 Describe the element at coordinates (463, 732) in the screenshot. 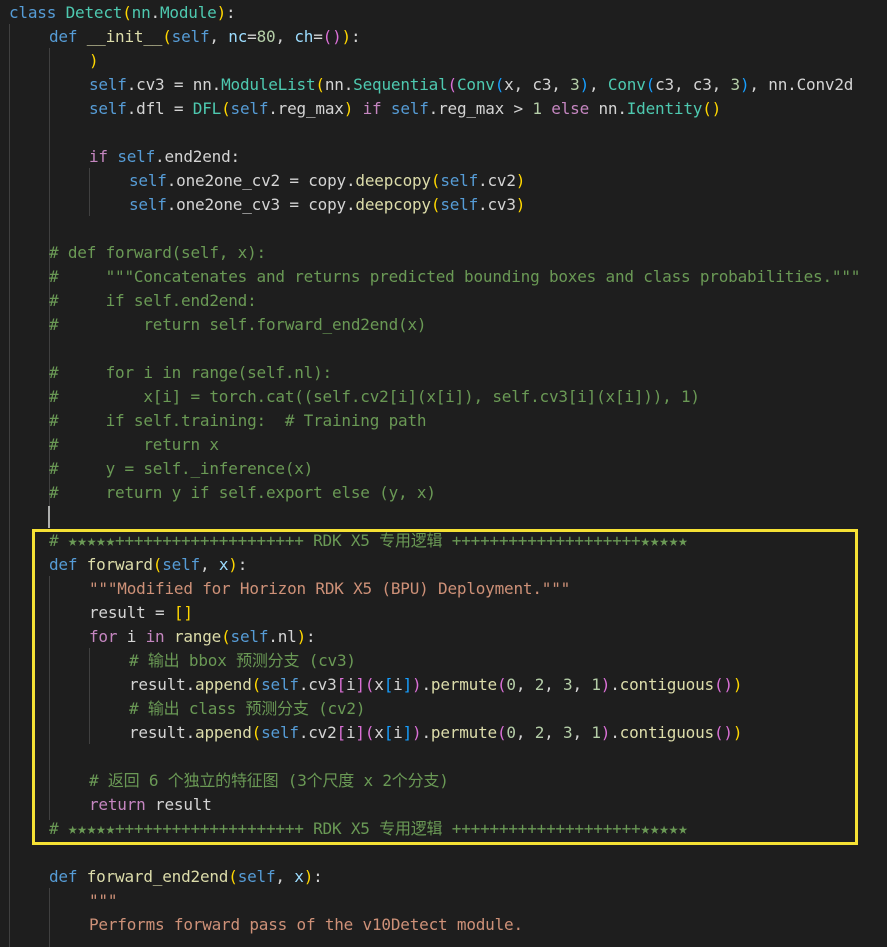

I see `code-token: permute` at that location.